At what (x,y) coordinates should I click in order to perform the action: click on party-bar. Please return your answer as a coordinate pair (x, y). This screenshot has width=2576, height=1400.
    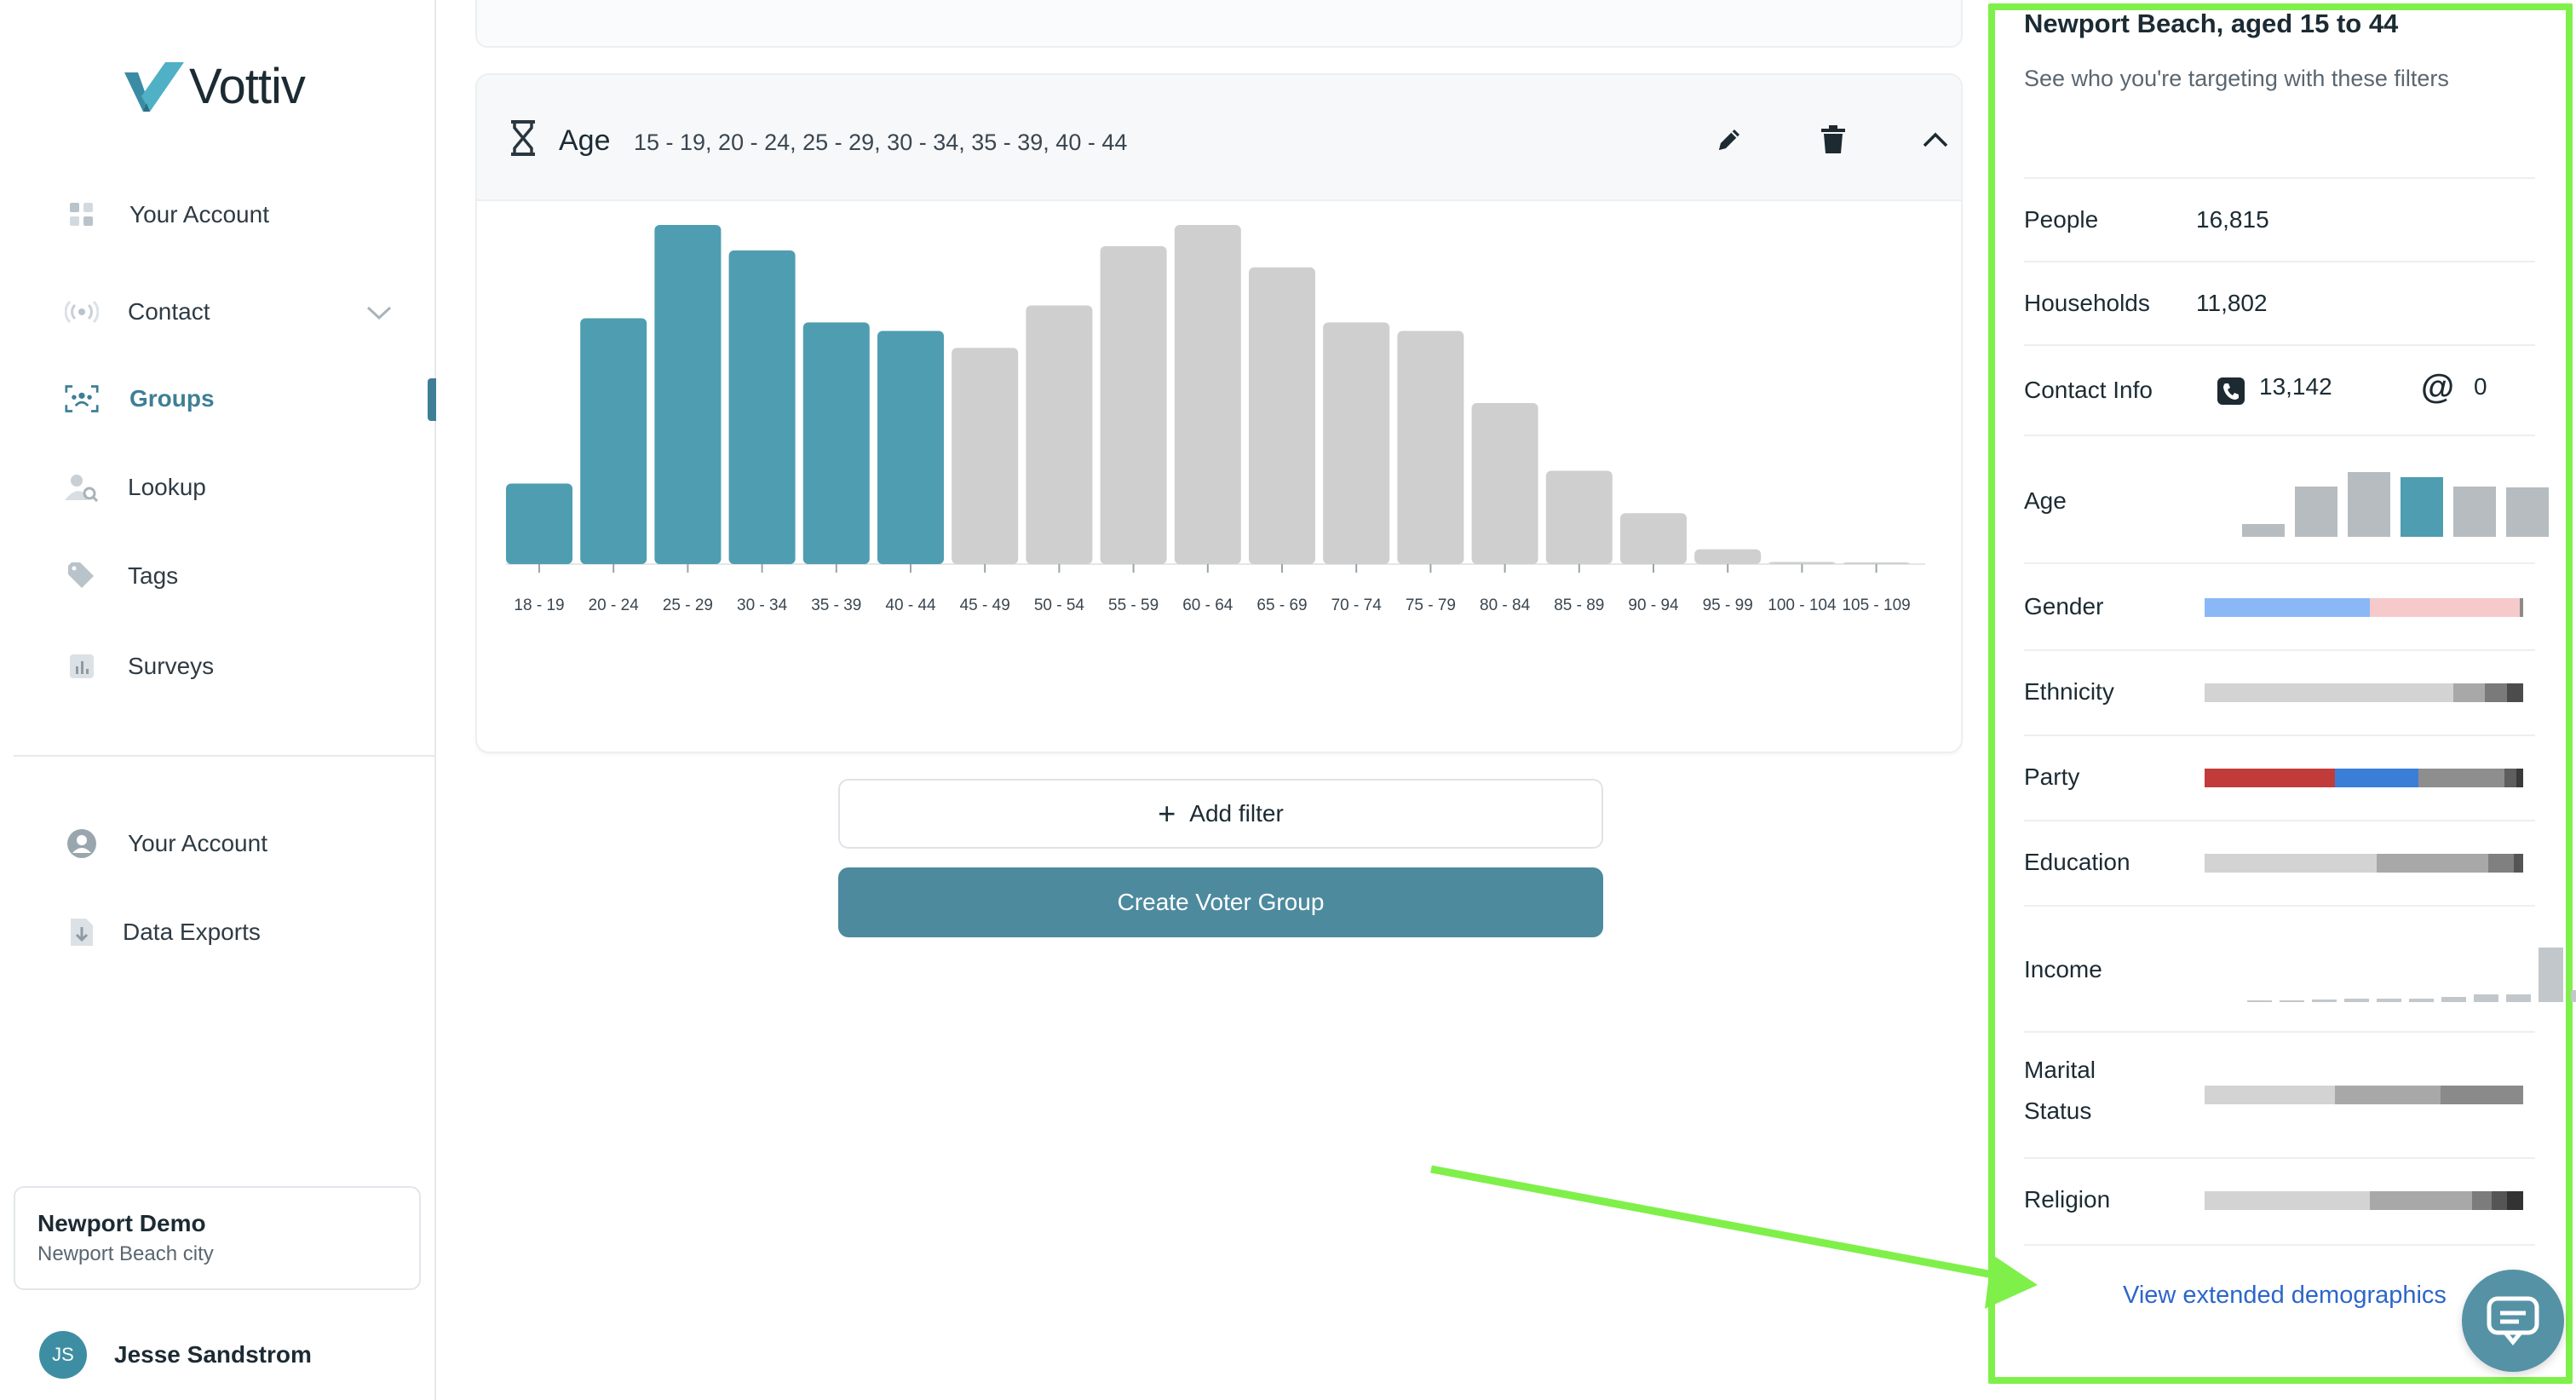
    Looking at the image, I should click on (2364, 778).